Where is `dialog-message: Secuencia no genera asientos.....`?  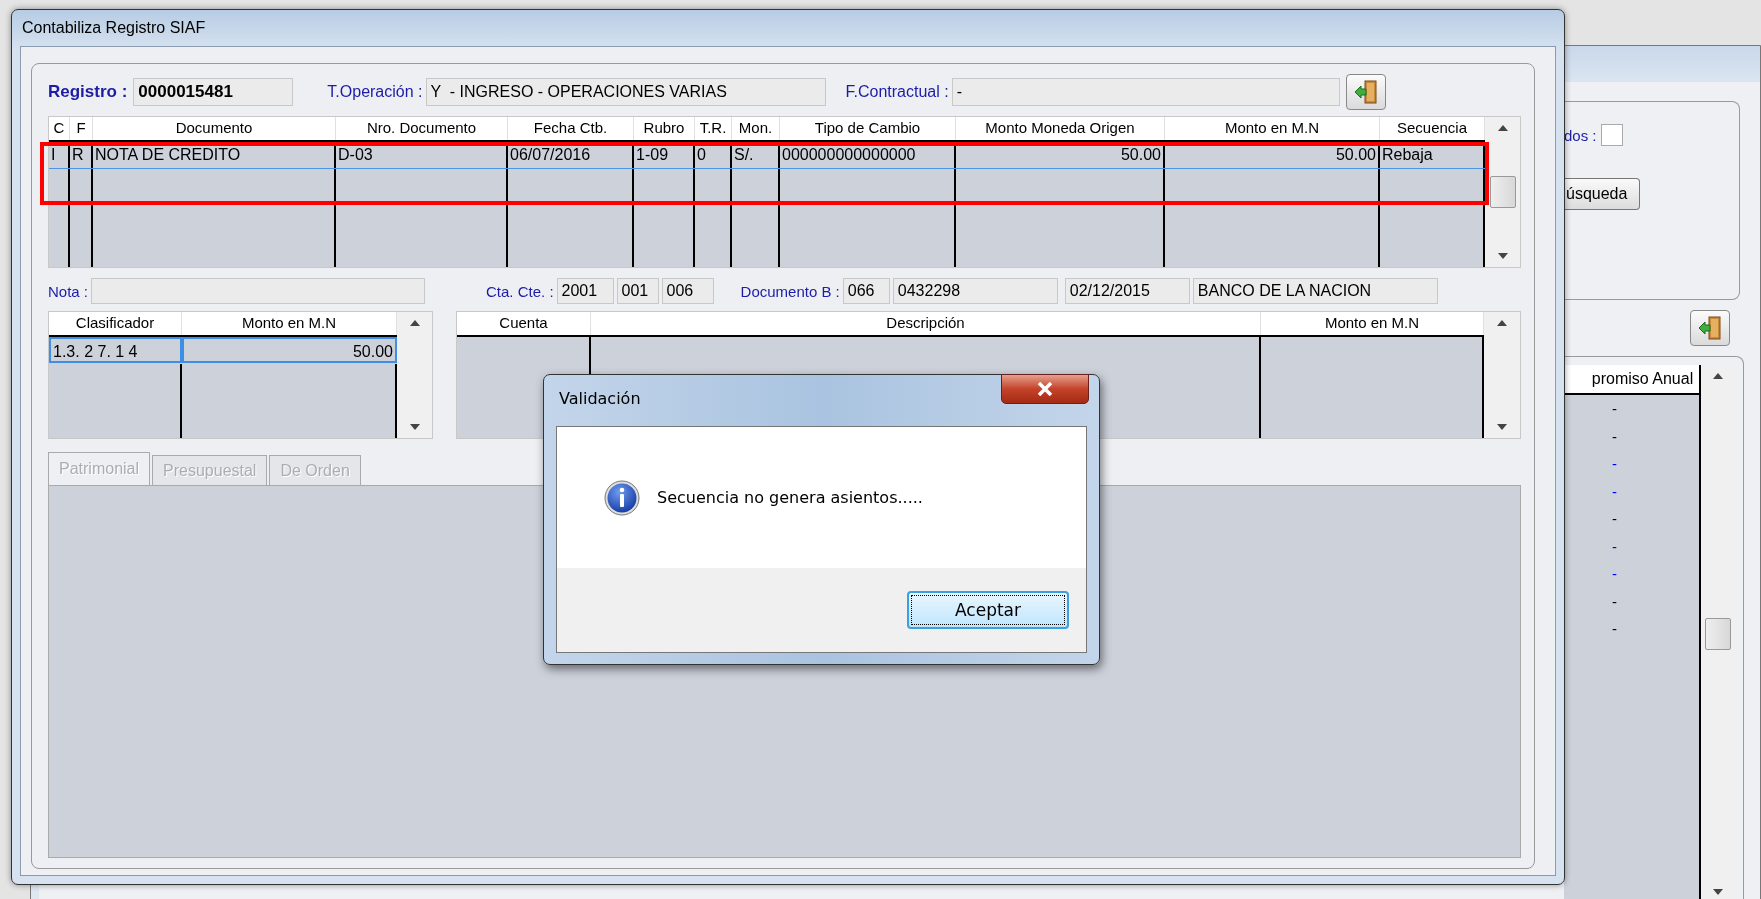
dialog-message: Secuencia no genera asientos..... is located at coordinates (790, 497).